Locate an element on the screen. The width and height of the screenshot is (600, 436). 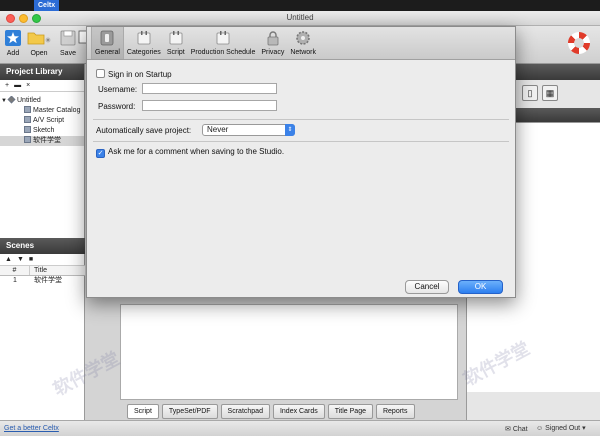
chevron-down-icon: ▾ is located at coordinates (584, 428).